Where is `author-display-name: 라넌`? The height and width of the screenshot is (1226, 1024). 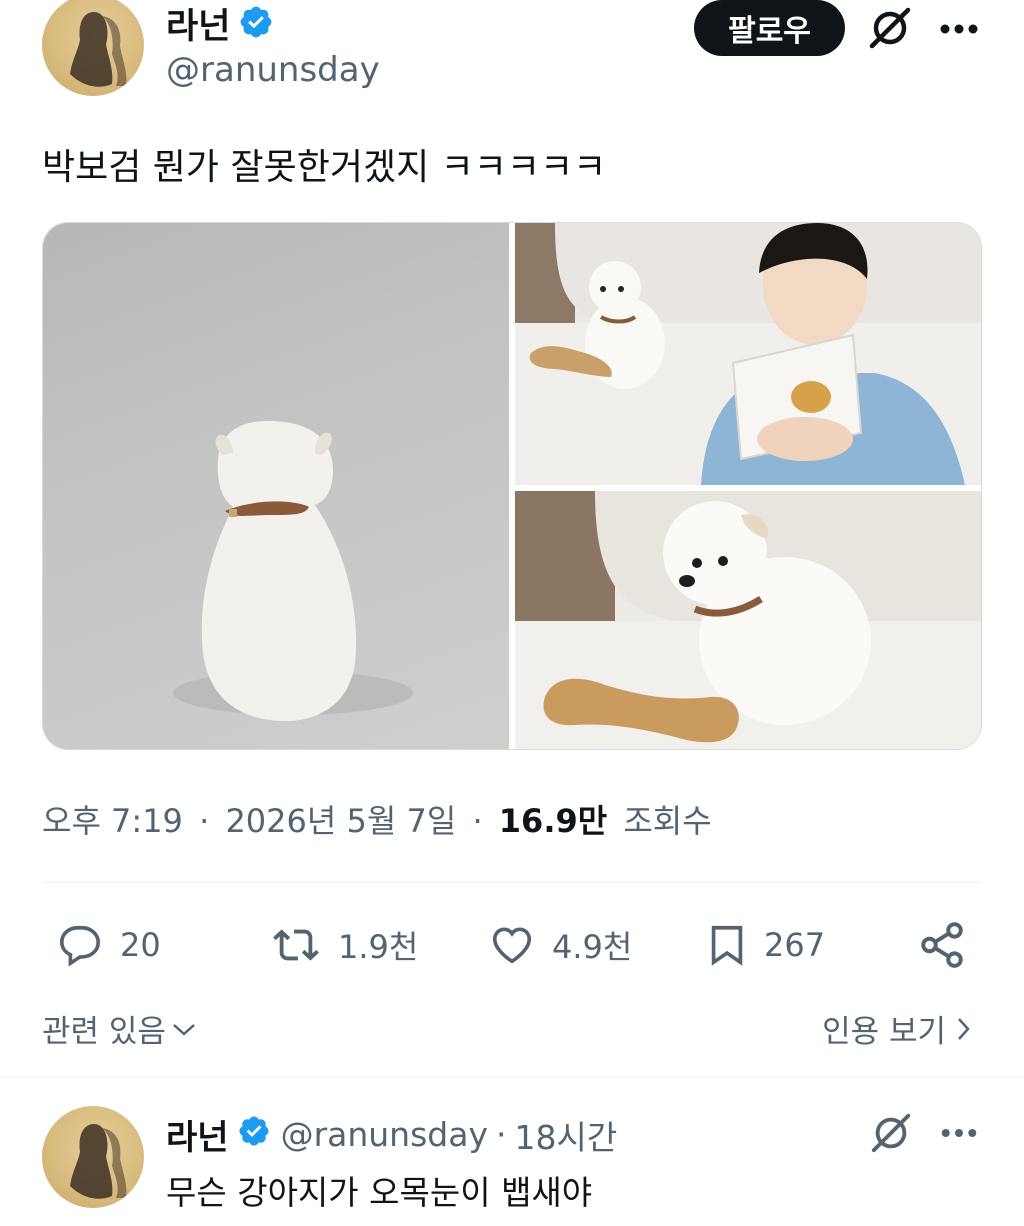
author-display-name: 라넌 is located at coordinates (198, 24).